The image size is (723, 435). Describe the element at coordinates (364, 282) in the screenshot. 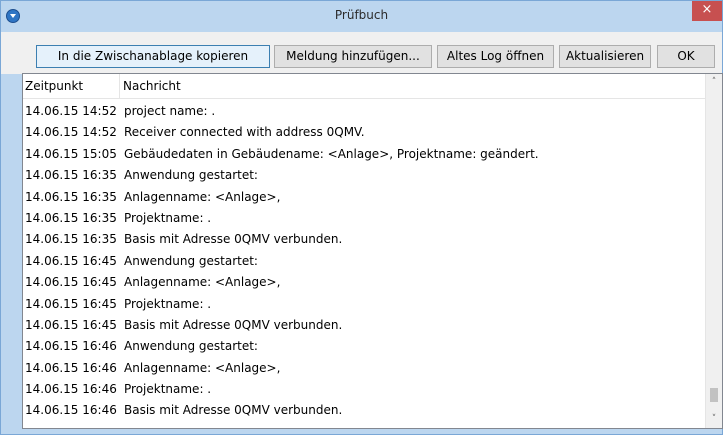

I see `list-item: 14.06.15 16:45 Anlagenname: <Anlage>,` at that location.